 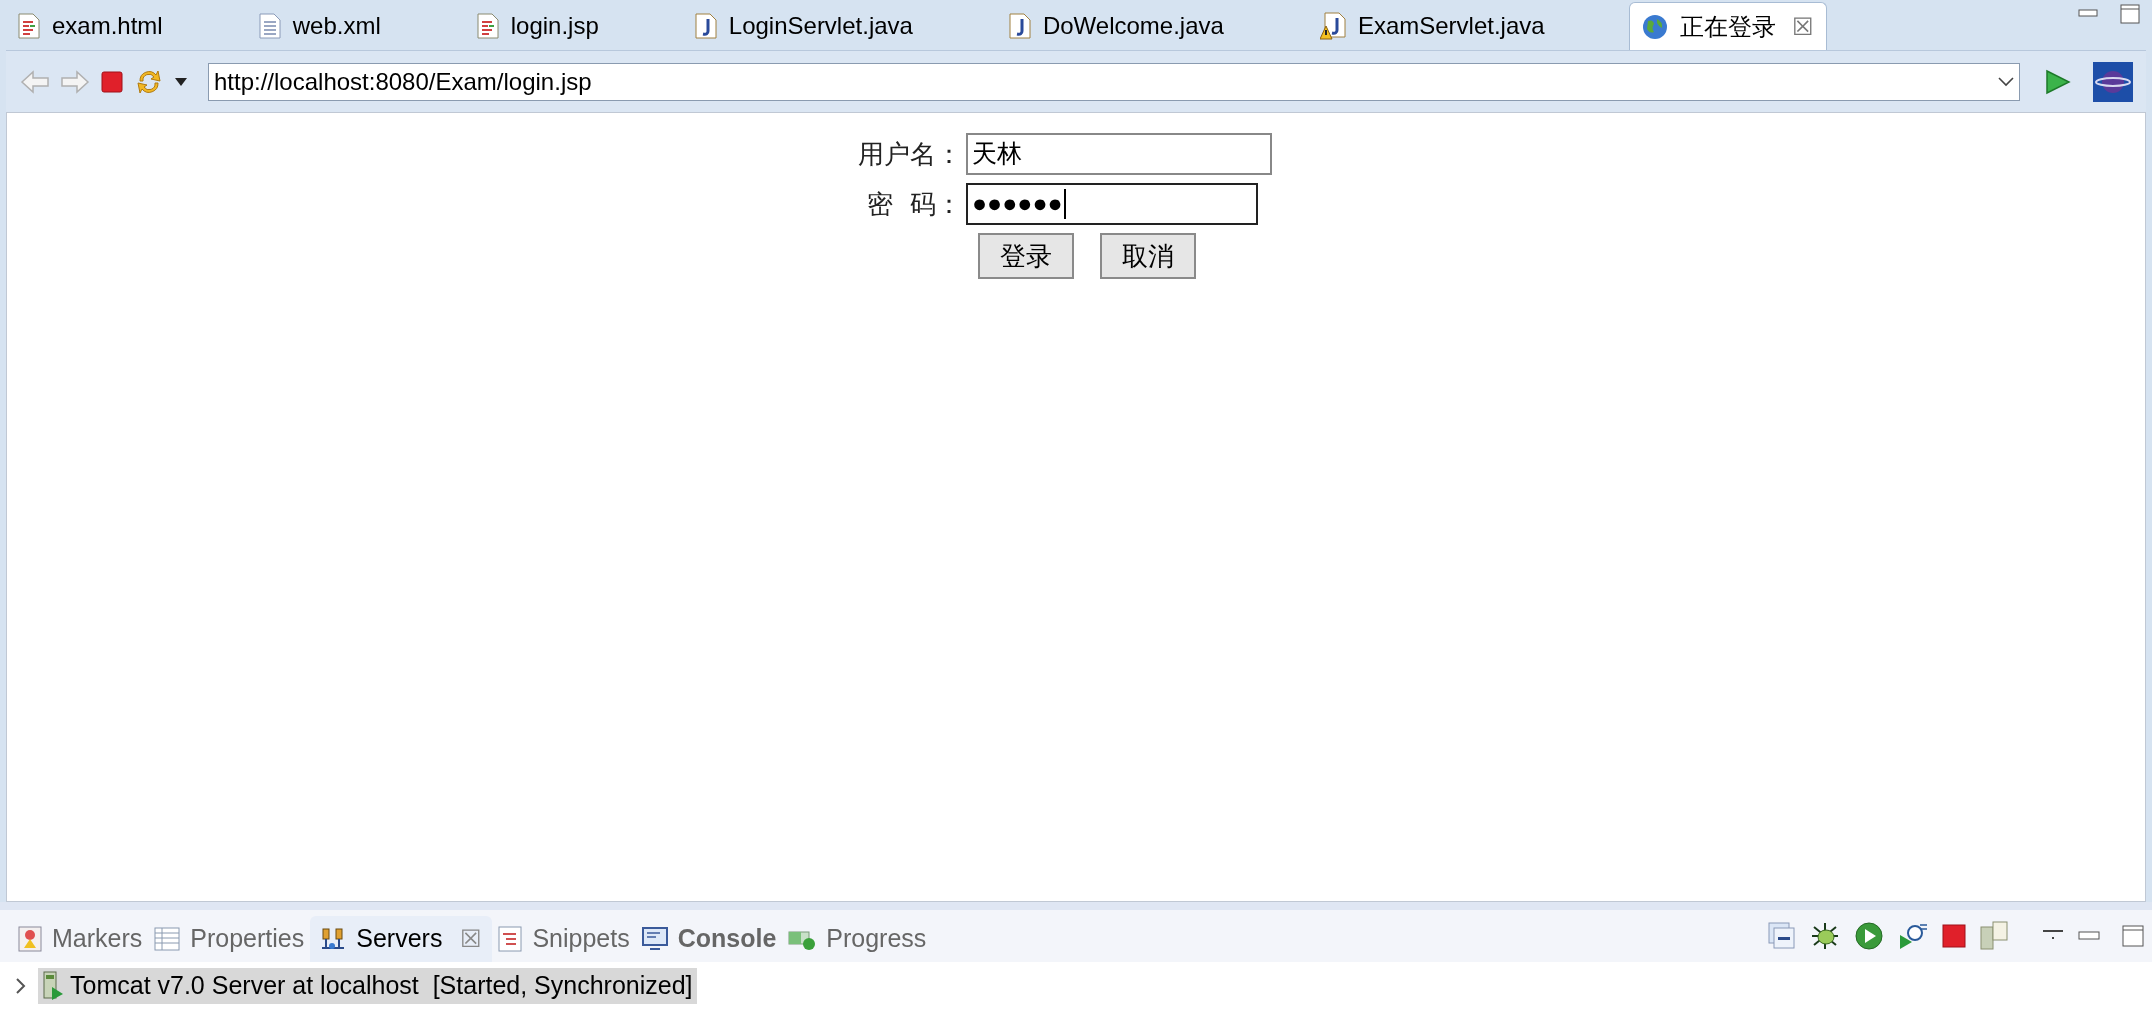 I want to click on input-field: 天林, so click(x=1119, y=154).